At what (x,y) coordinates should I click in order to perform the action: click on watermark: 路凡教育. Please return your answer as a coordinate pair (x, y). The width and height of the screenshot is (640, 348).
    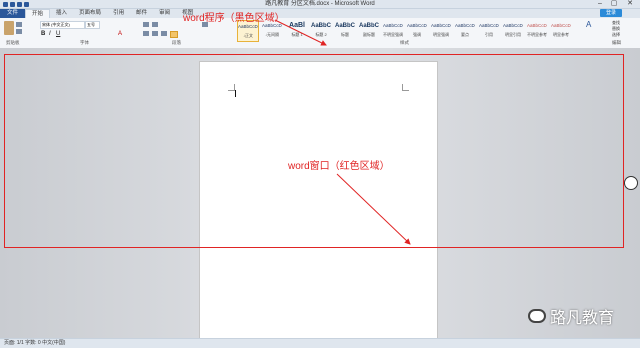
    Looking at the image, I should click on (571, 316).